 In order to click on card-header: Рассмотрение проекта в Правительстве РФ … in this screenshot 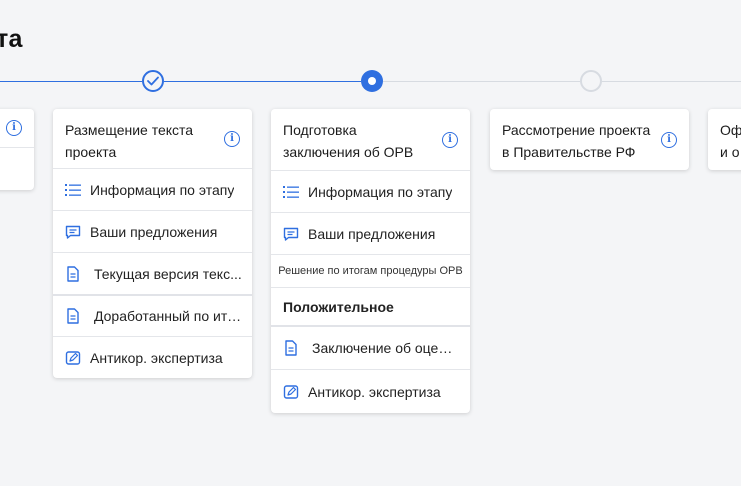, I will do `click(589, 139)`.